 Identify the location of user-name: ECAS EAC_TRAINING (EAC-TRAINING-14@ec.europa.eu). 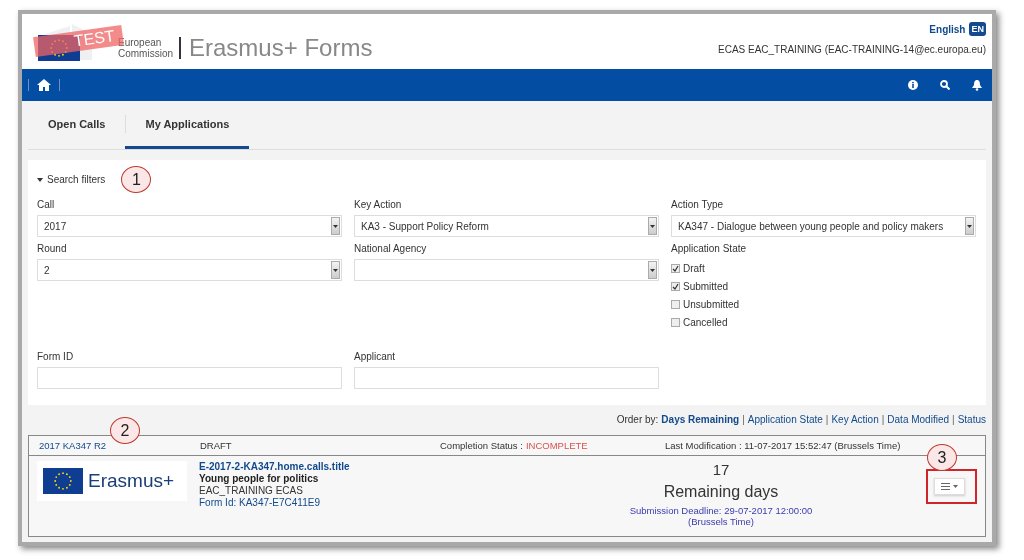
(852, 49).